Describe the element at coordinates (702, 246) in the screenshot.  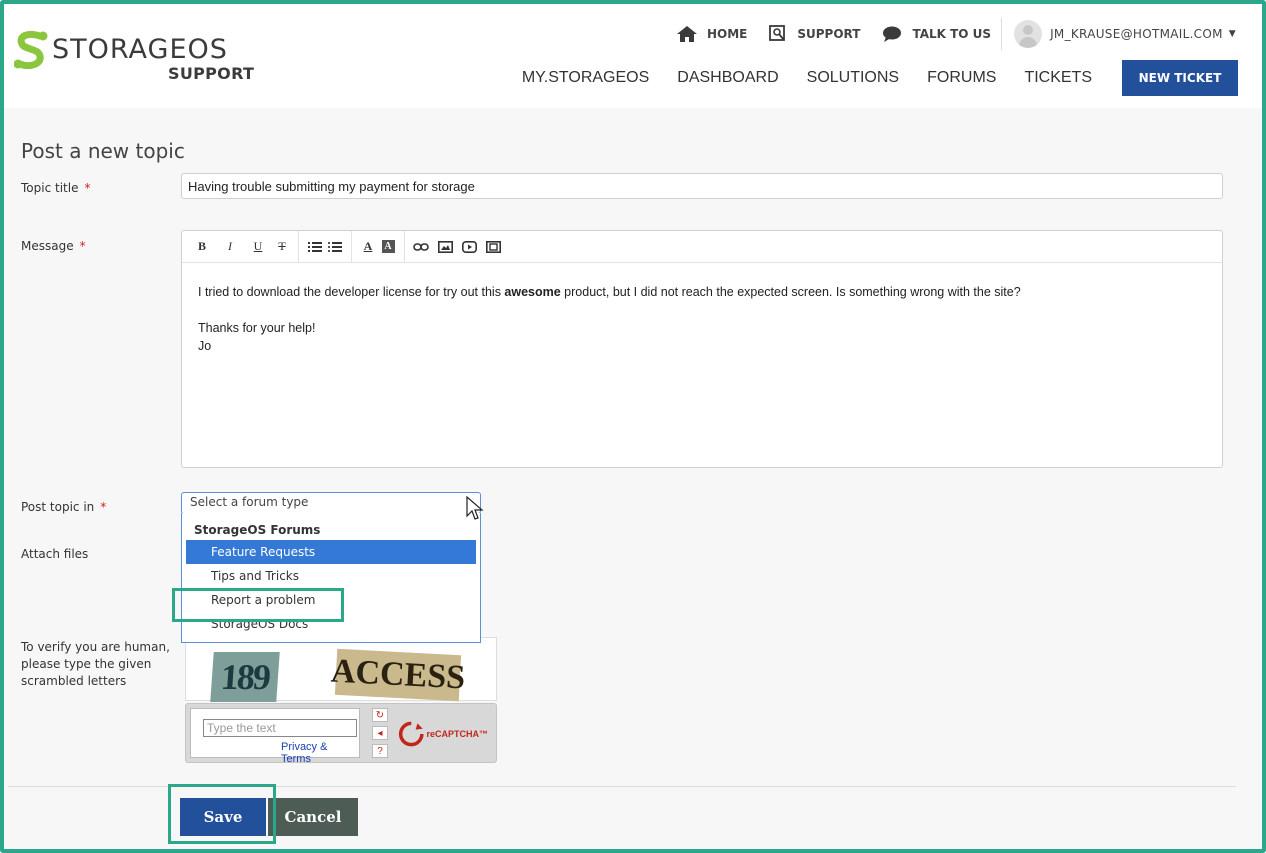
I see `editor-toolbar: B I U T A A` at that location.